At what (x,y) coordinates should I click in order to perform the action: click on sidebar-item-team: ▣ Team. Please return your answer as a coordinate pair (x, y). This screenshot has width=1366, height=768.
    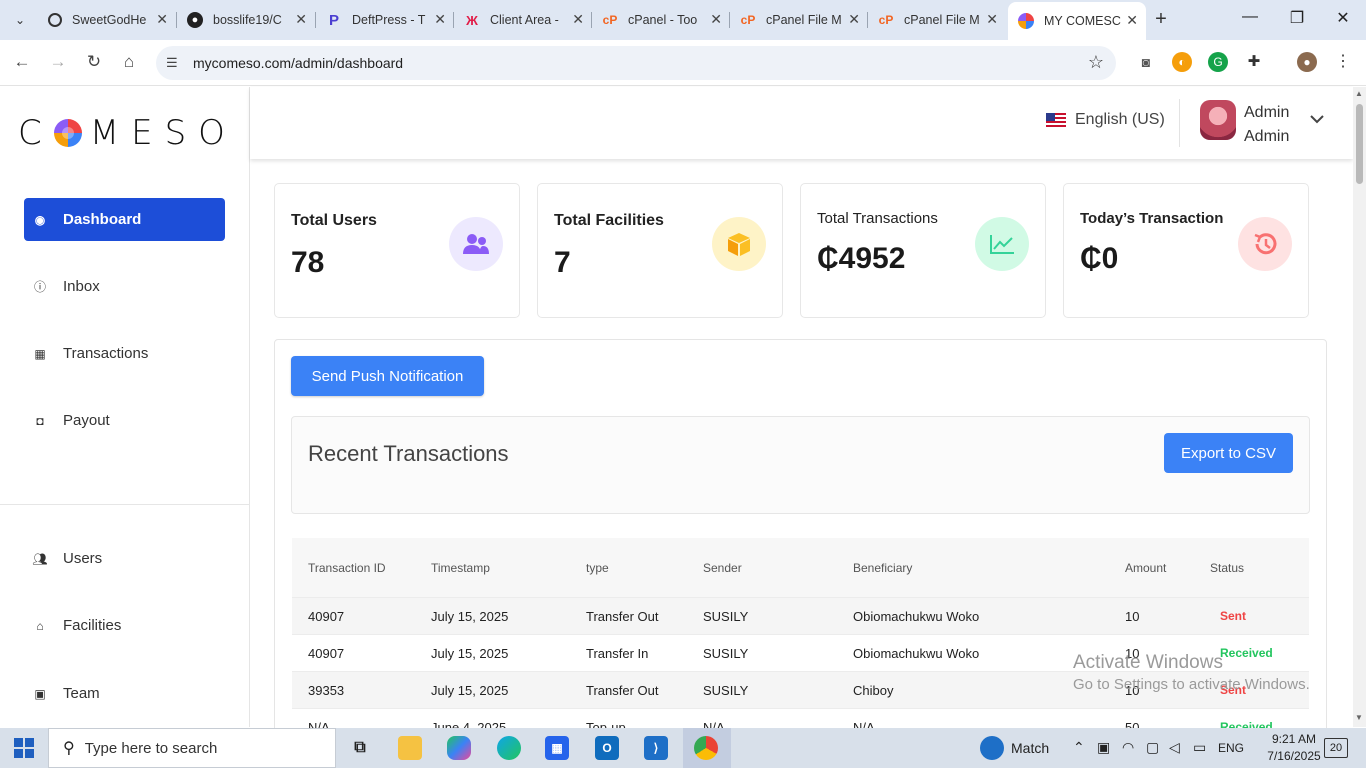
    Looking at the image, I should click on (124, 693).